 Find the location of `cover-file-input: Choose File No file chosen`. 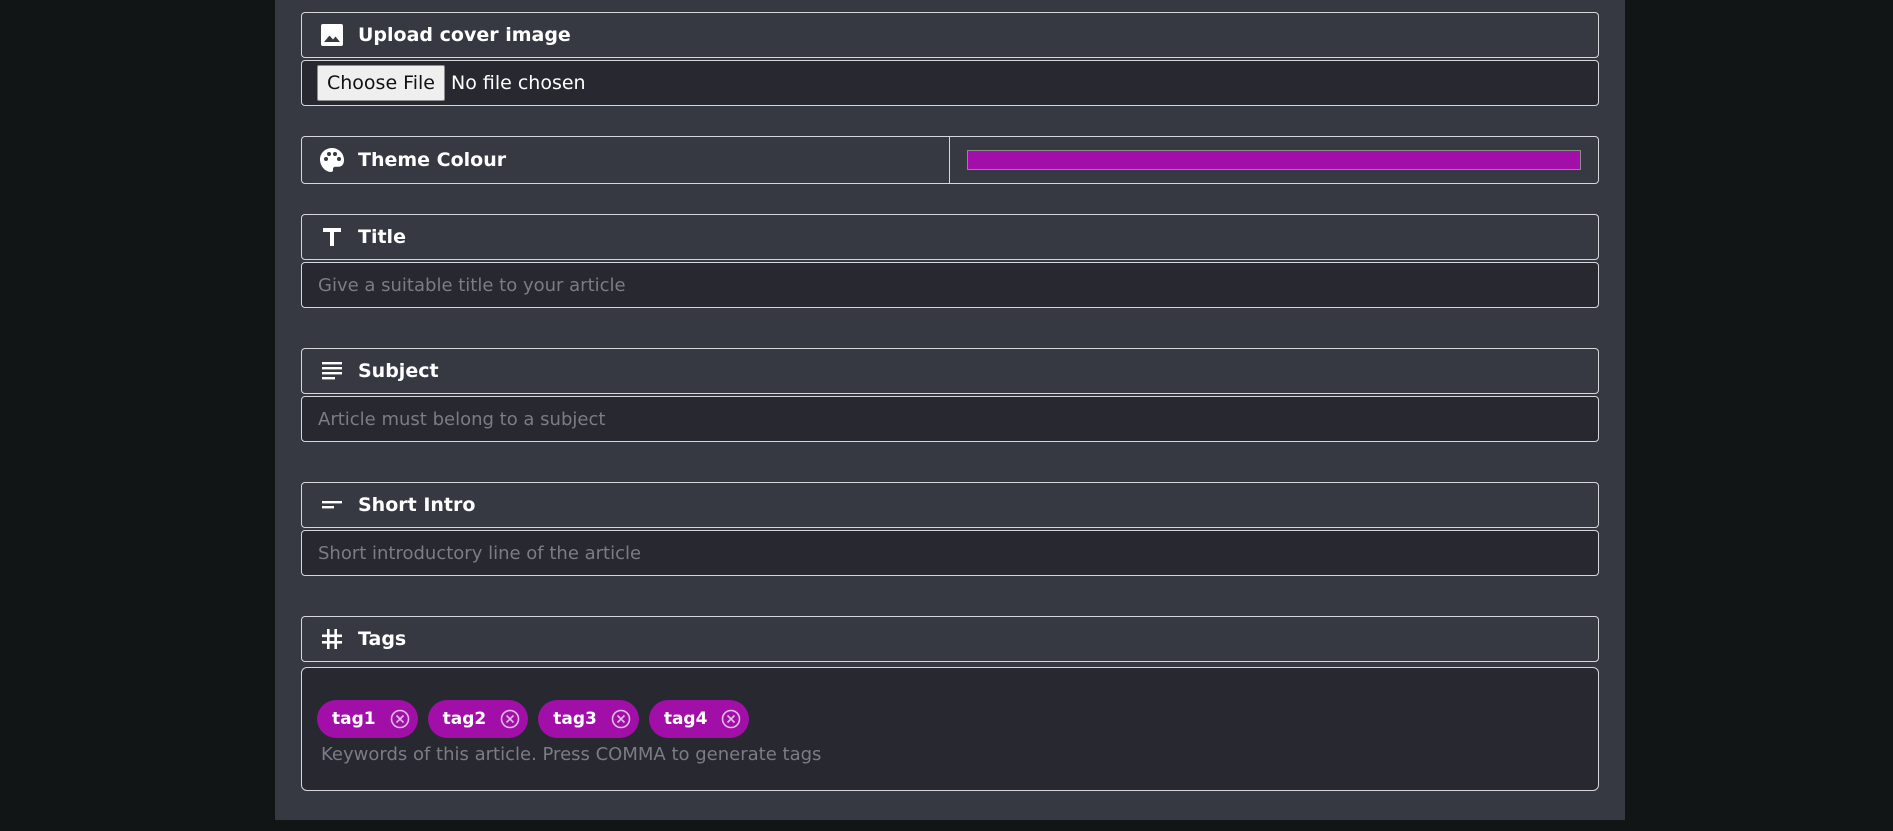

cover-file-input: Choose File No file chosen is located at coordinates (950, 83).